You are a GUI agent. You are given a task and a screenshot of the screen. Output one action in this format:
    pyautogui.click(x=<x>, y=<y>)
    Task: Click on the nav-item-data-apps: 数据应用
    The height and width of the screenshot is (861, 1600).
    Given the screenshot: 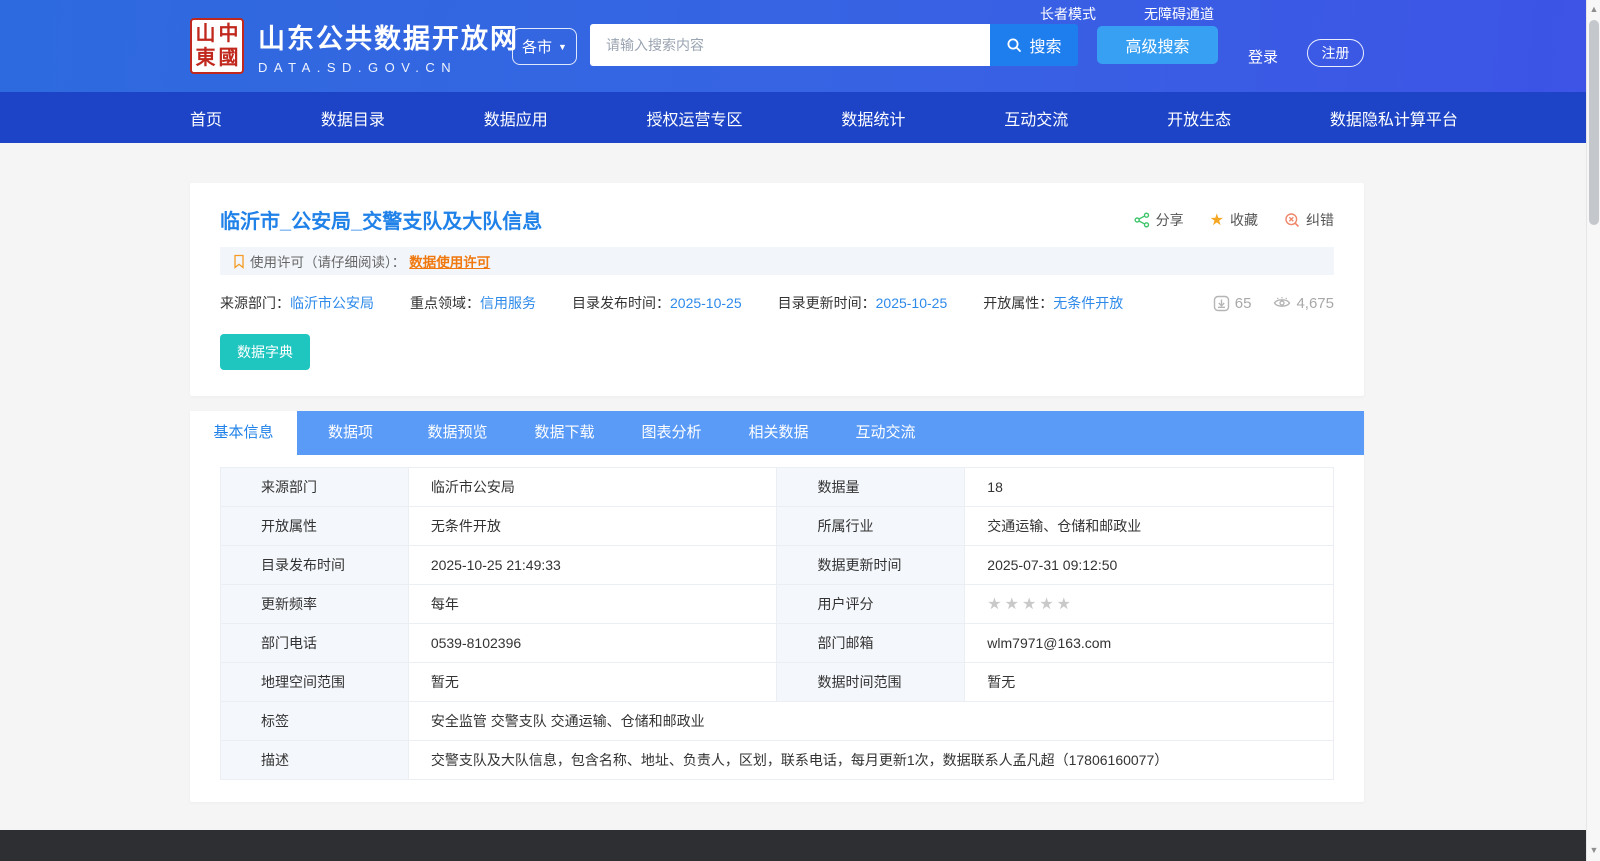 What is the action you would take?
    pyautogui.click(x=516, y=118)
    